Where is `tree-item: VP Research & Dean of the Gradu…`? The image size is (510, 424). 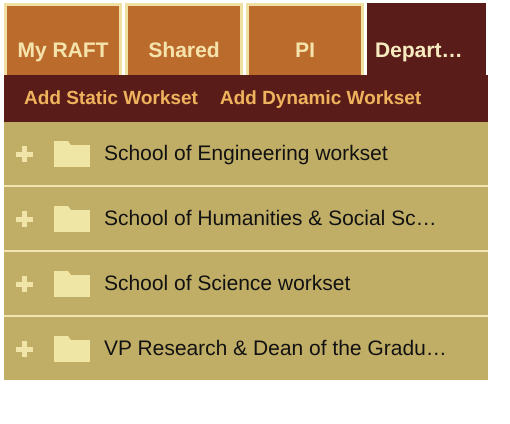
tree-item: VP Research & Dean of the Gradu… is located at coordinates (246, 347).